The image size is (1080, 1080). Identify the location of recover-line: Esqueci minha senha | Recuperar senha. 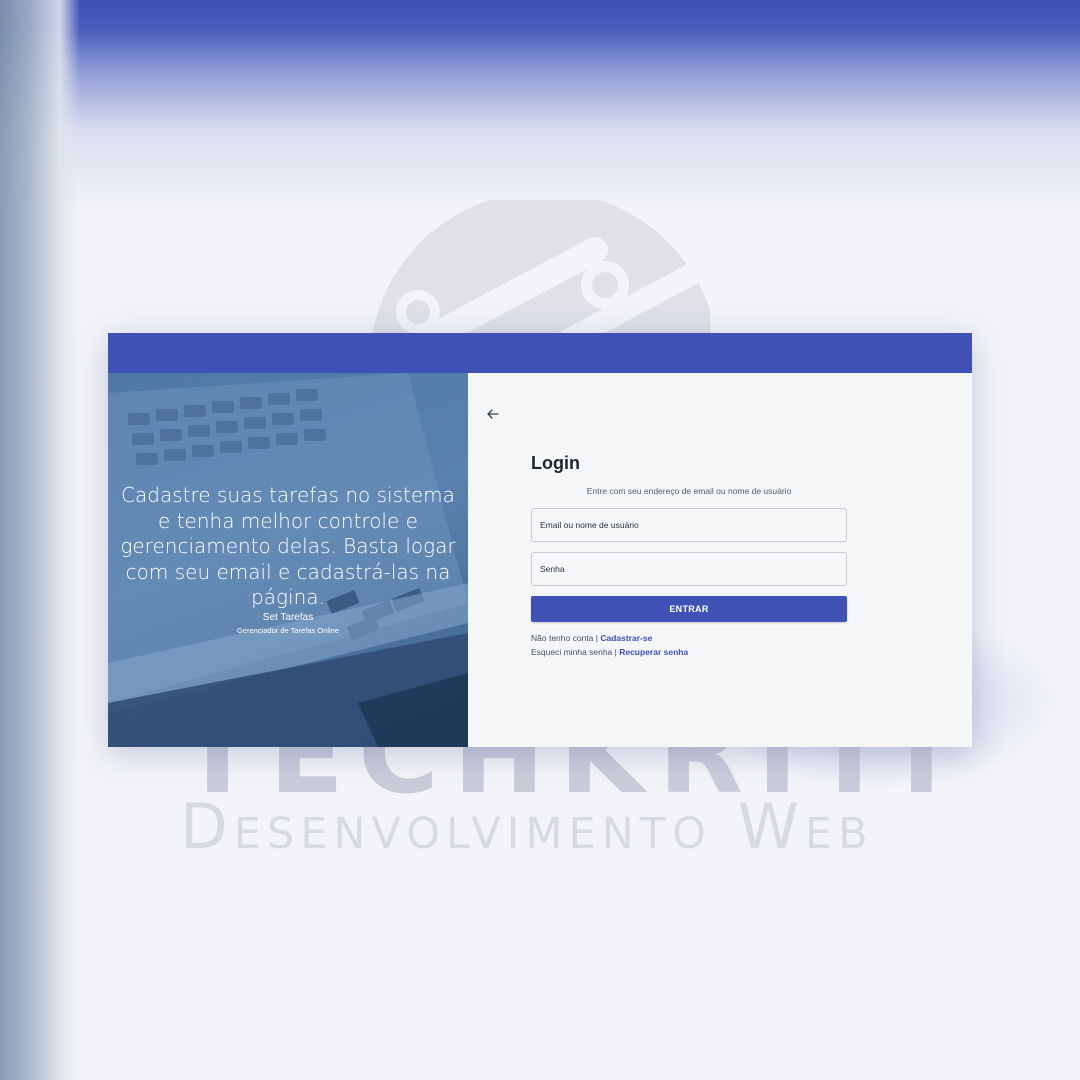
(609, 652).